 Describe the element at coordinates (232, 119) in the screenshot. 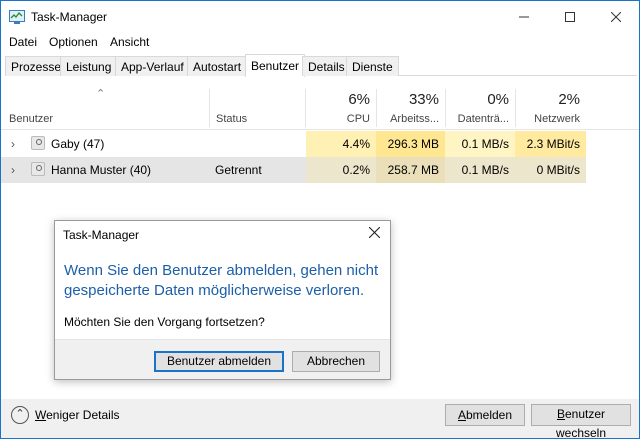

I see `column-status-label: Status` at that location.